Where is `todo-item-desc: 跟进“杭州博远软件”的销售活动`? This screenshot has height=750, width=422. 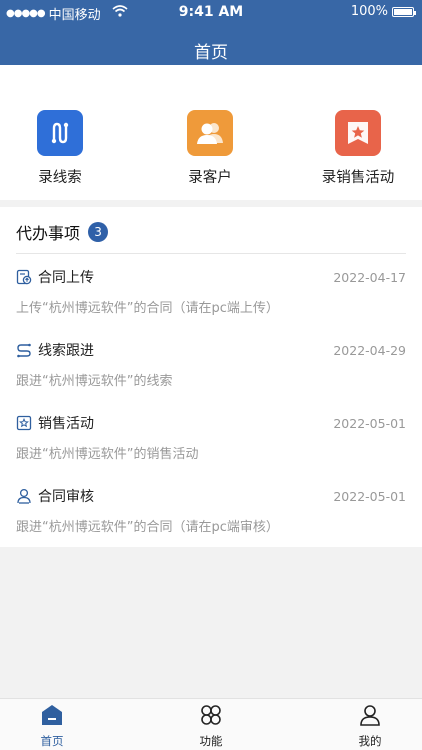 todo-item-desc: 跟进“杭州博远软件”的销售活动 is located at coordinates (107, 454).